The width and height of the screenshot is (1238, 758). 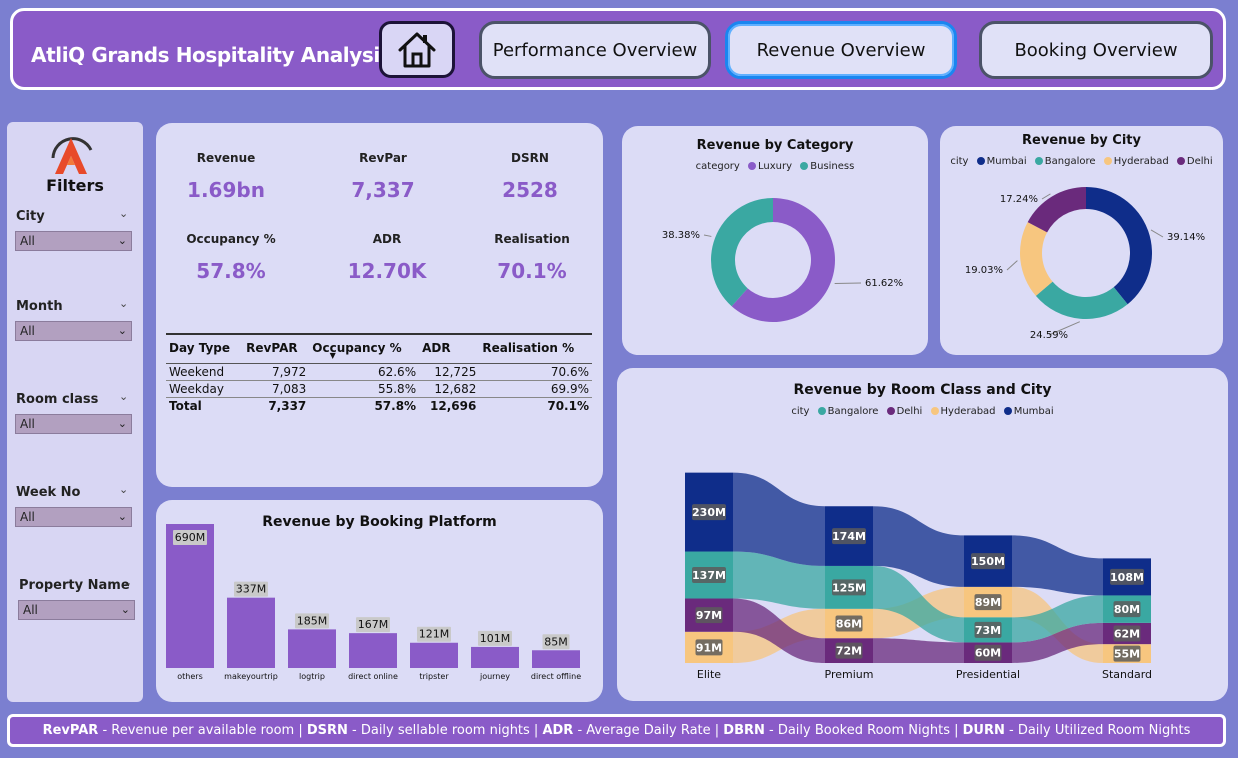 I want to click on donut-slice, so click(x=742, y=252).